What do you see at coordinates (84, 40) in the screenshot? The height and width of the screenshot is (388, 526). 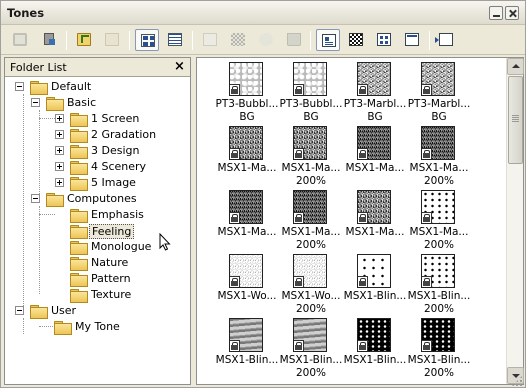 I see `folder-up-button` at bounding box center [84, 40].